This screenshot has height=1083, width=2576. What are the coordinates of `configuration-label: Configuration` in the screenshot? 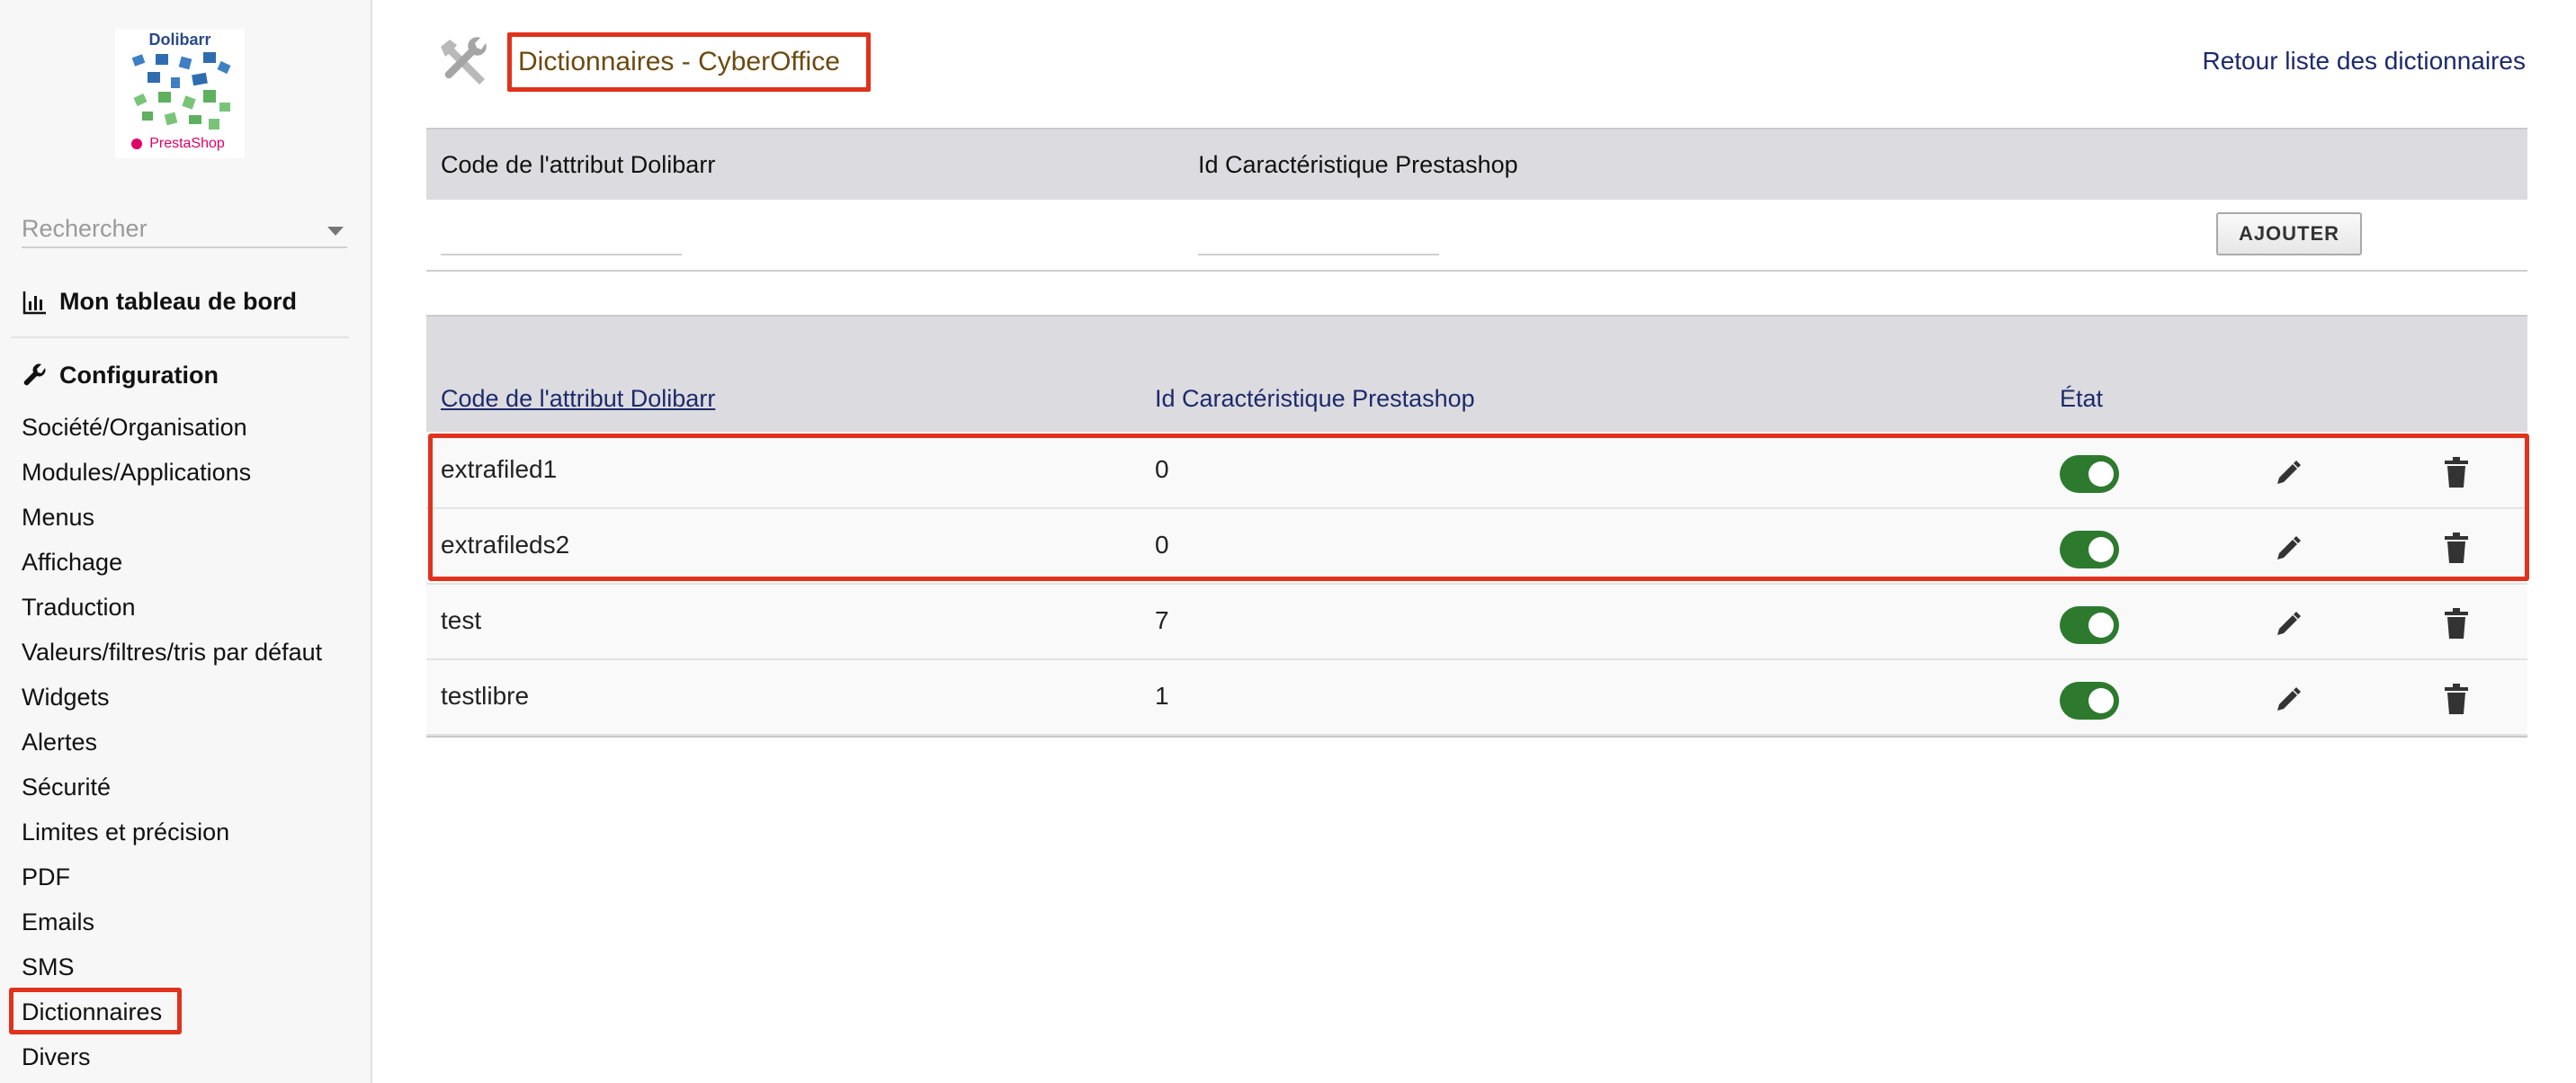 It's located at (139, 376).